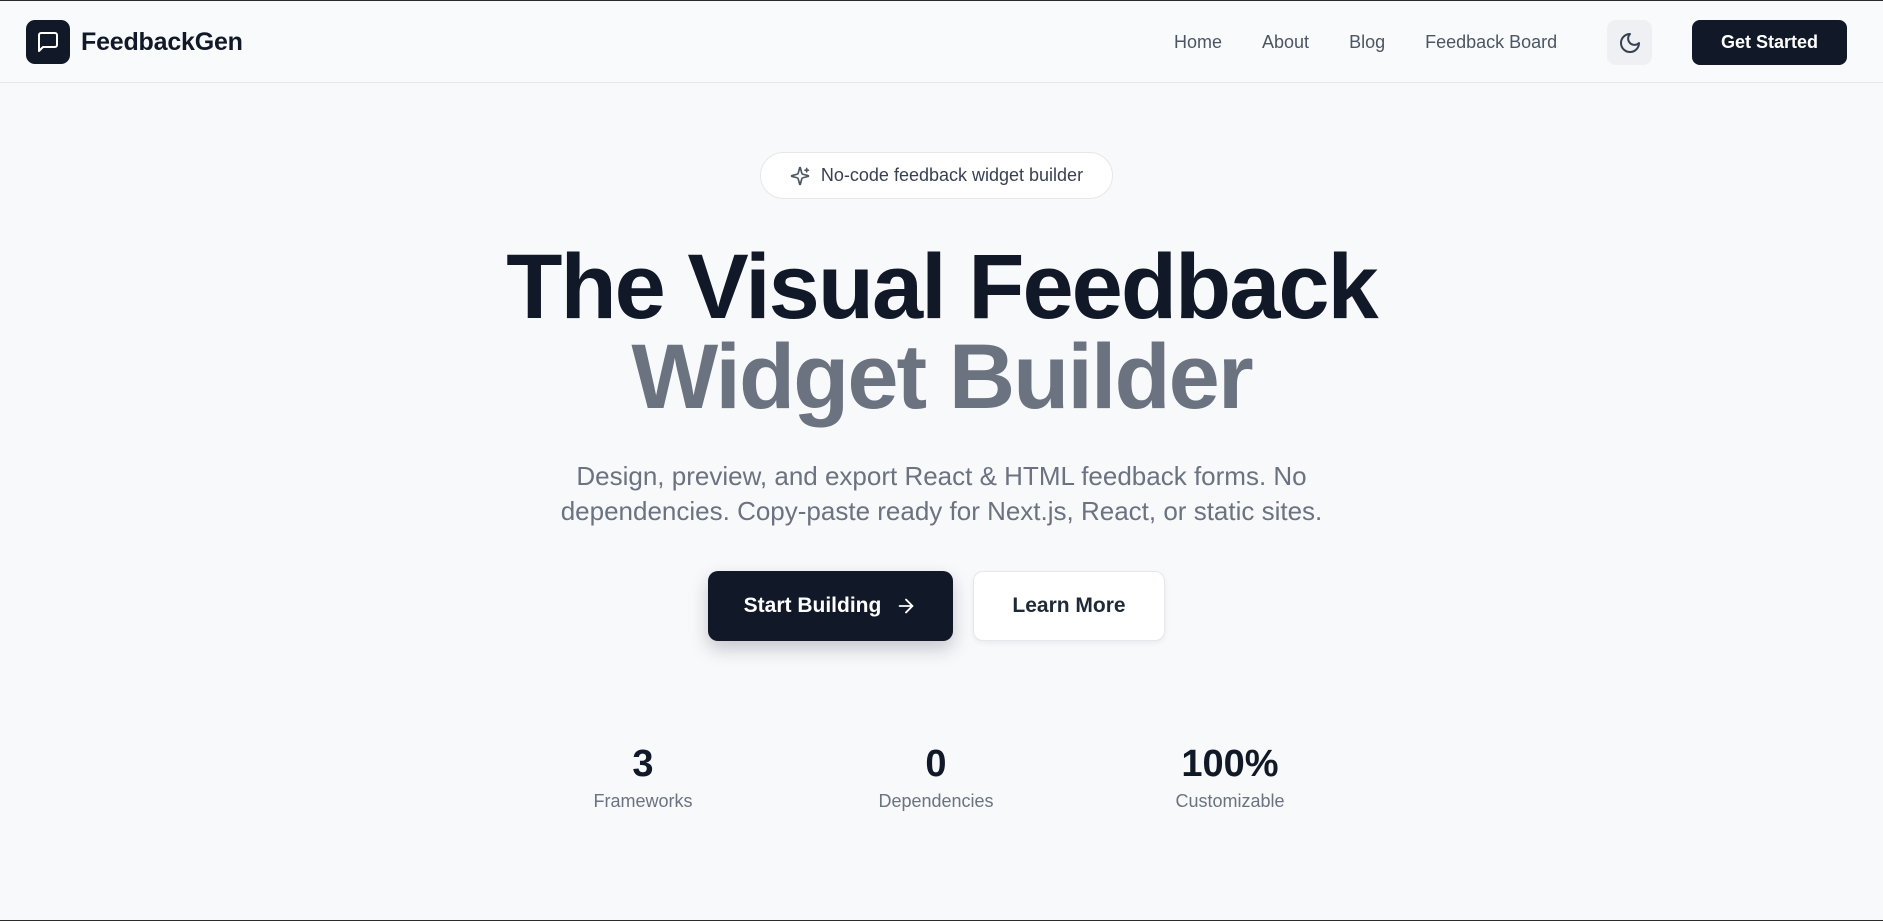 The image size is (1883, 921). I want to click on brand-link: FeedbackGen, so click(134, 42).